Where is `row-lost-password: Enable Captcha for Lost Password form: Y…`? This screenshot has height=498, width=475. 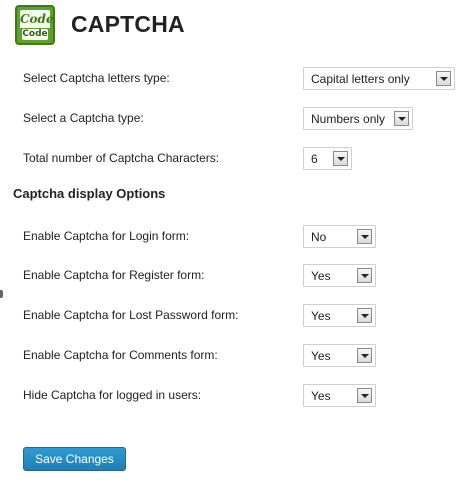
row-lost-password: Enable Captcha for Lost Password form: Y… is located at coordinates (237, 316).